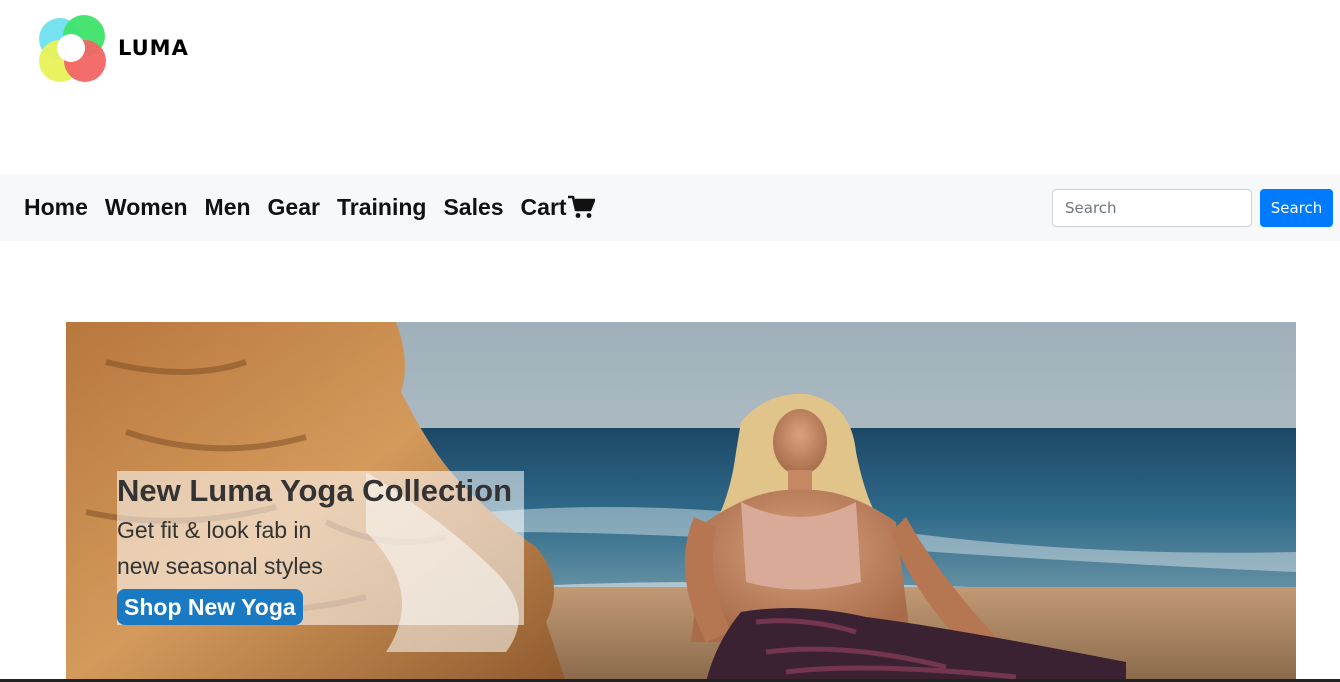 The height and width of the screenshot is (682, 1340). What do you see at coordinates (146, 207) in the screenshot?
I see `nav-women: Women` at bounding box center [146, 207].